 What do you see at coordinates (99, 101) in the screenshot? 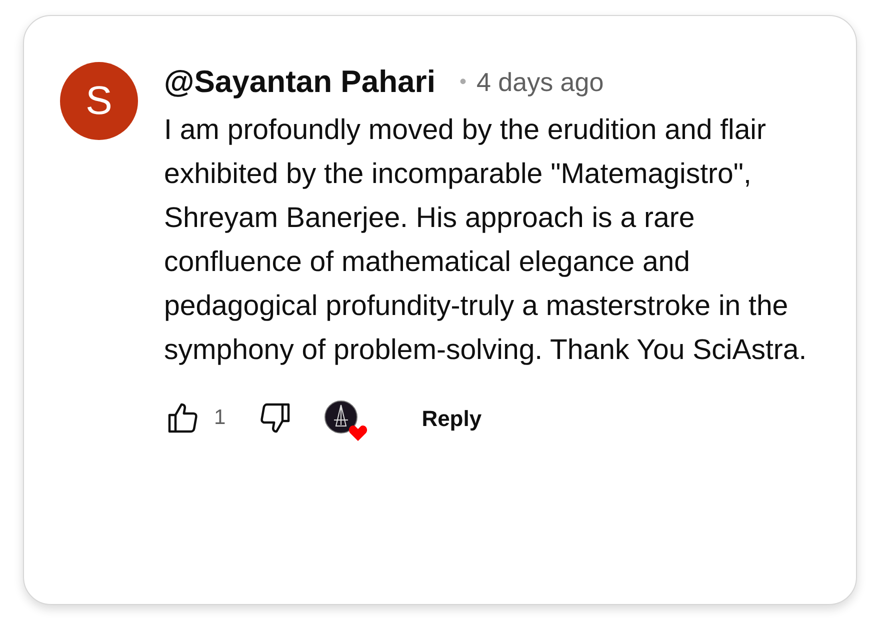
I see `user-avatar: S` at bounding box center [99, 101].